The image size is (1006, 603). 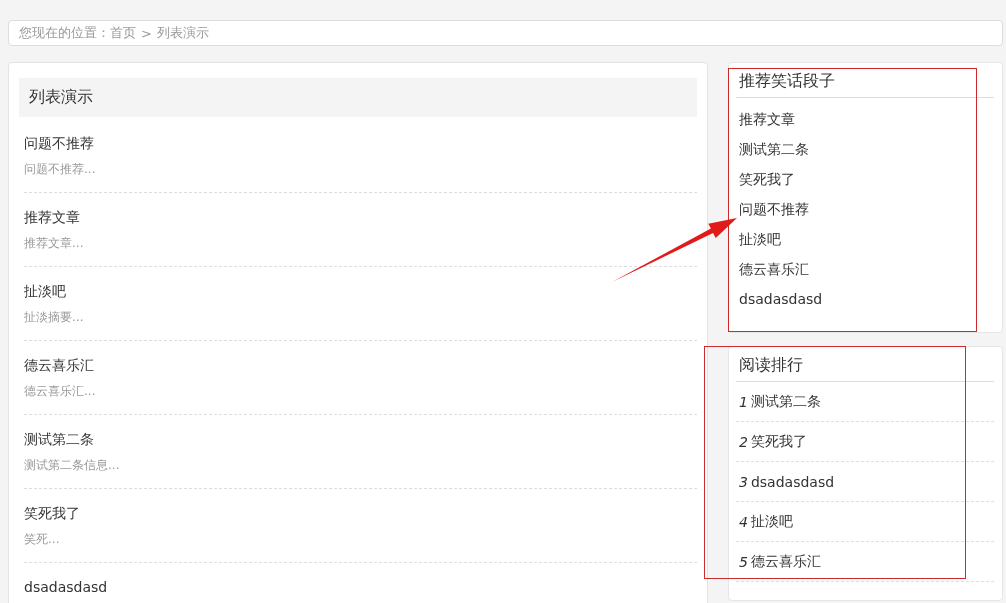 I want to click on list-title: 列表演示, so click(x=358, y=97).